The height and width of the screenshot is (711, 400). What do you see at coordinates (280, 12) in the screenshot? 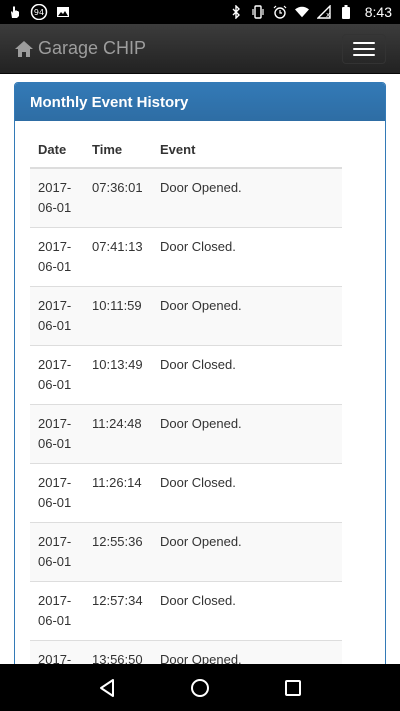
I see `alarm-icon` at bounding box center [280, 12].